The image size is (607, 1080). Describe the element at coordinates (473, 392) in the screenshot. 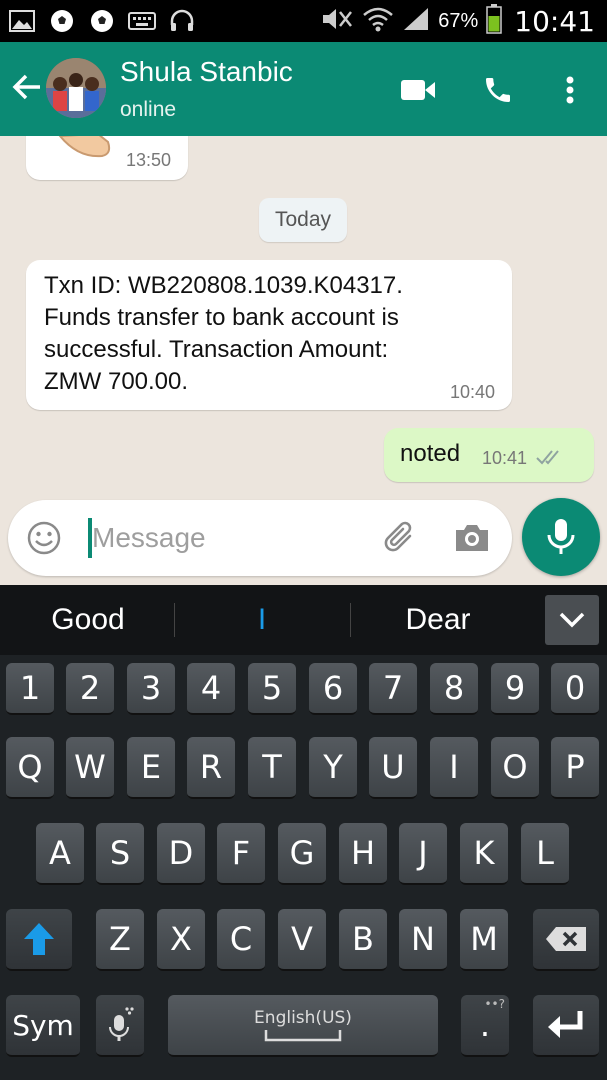

I see `message-time: 10:40` at that location.